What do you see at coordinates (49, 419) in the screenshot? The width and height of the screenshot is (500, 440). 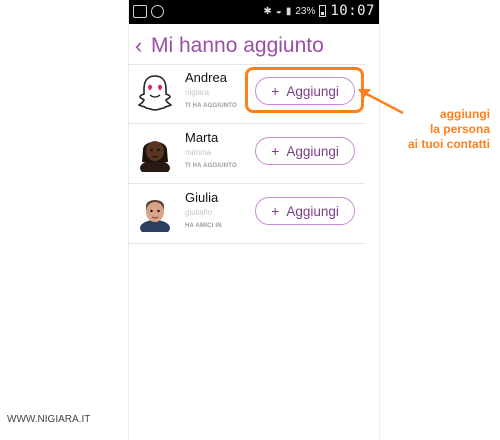 I see `watermark: WWW.NIGIARA.IT` at bounding box center [49, 419].